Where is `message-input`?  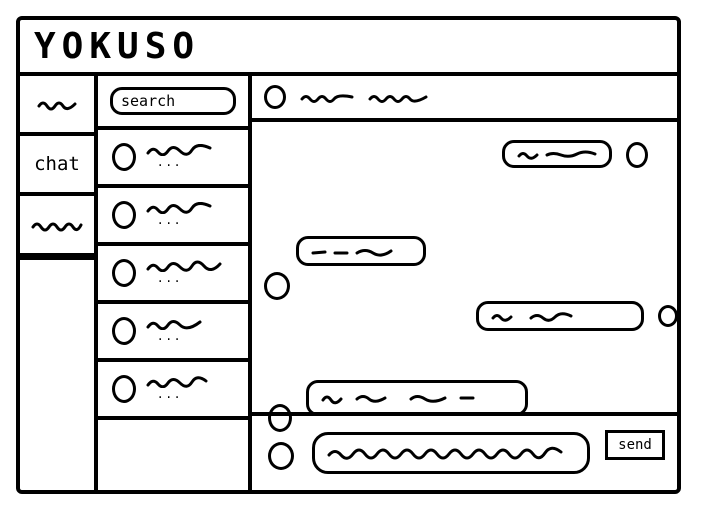
message-input is located at coordinates (451, 453).